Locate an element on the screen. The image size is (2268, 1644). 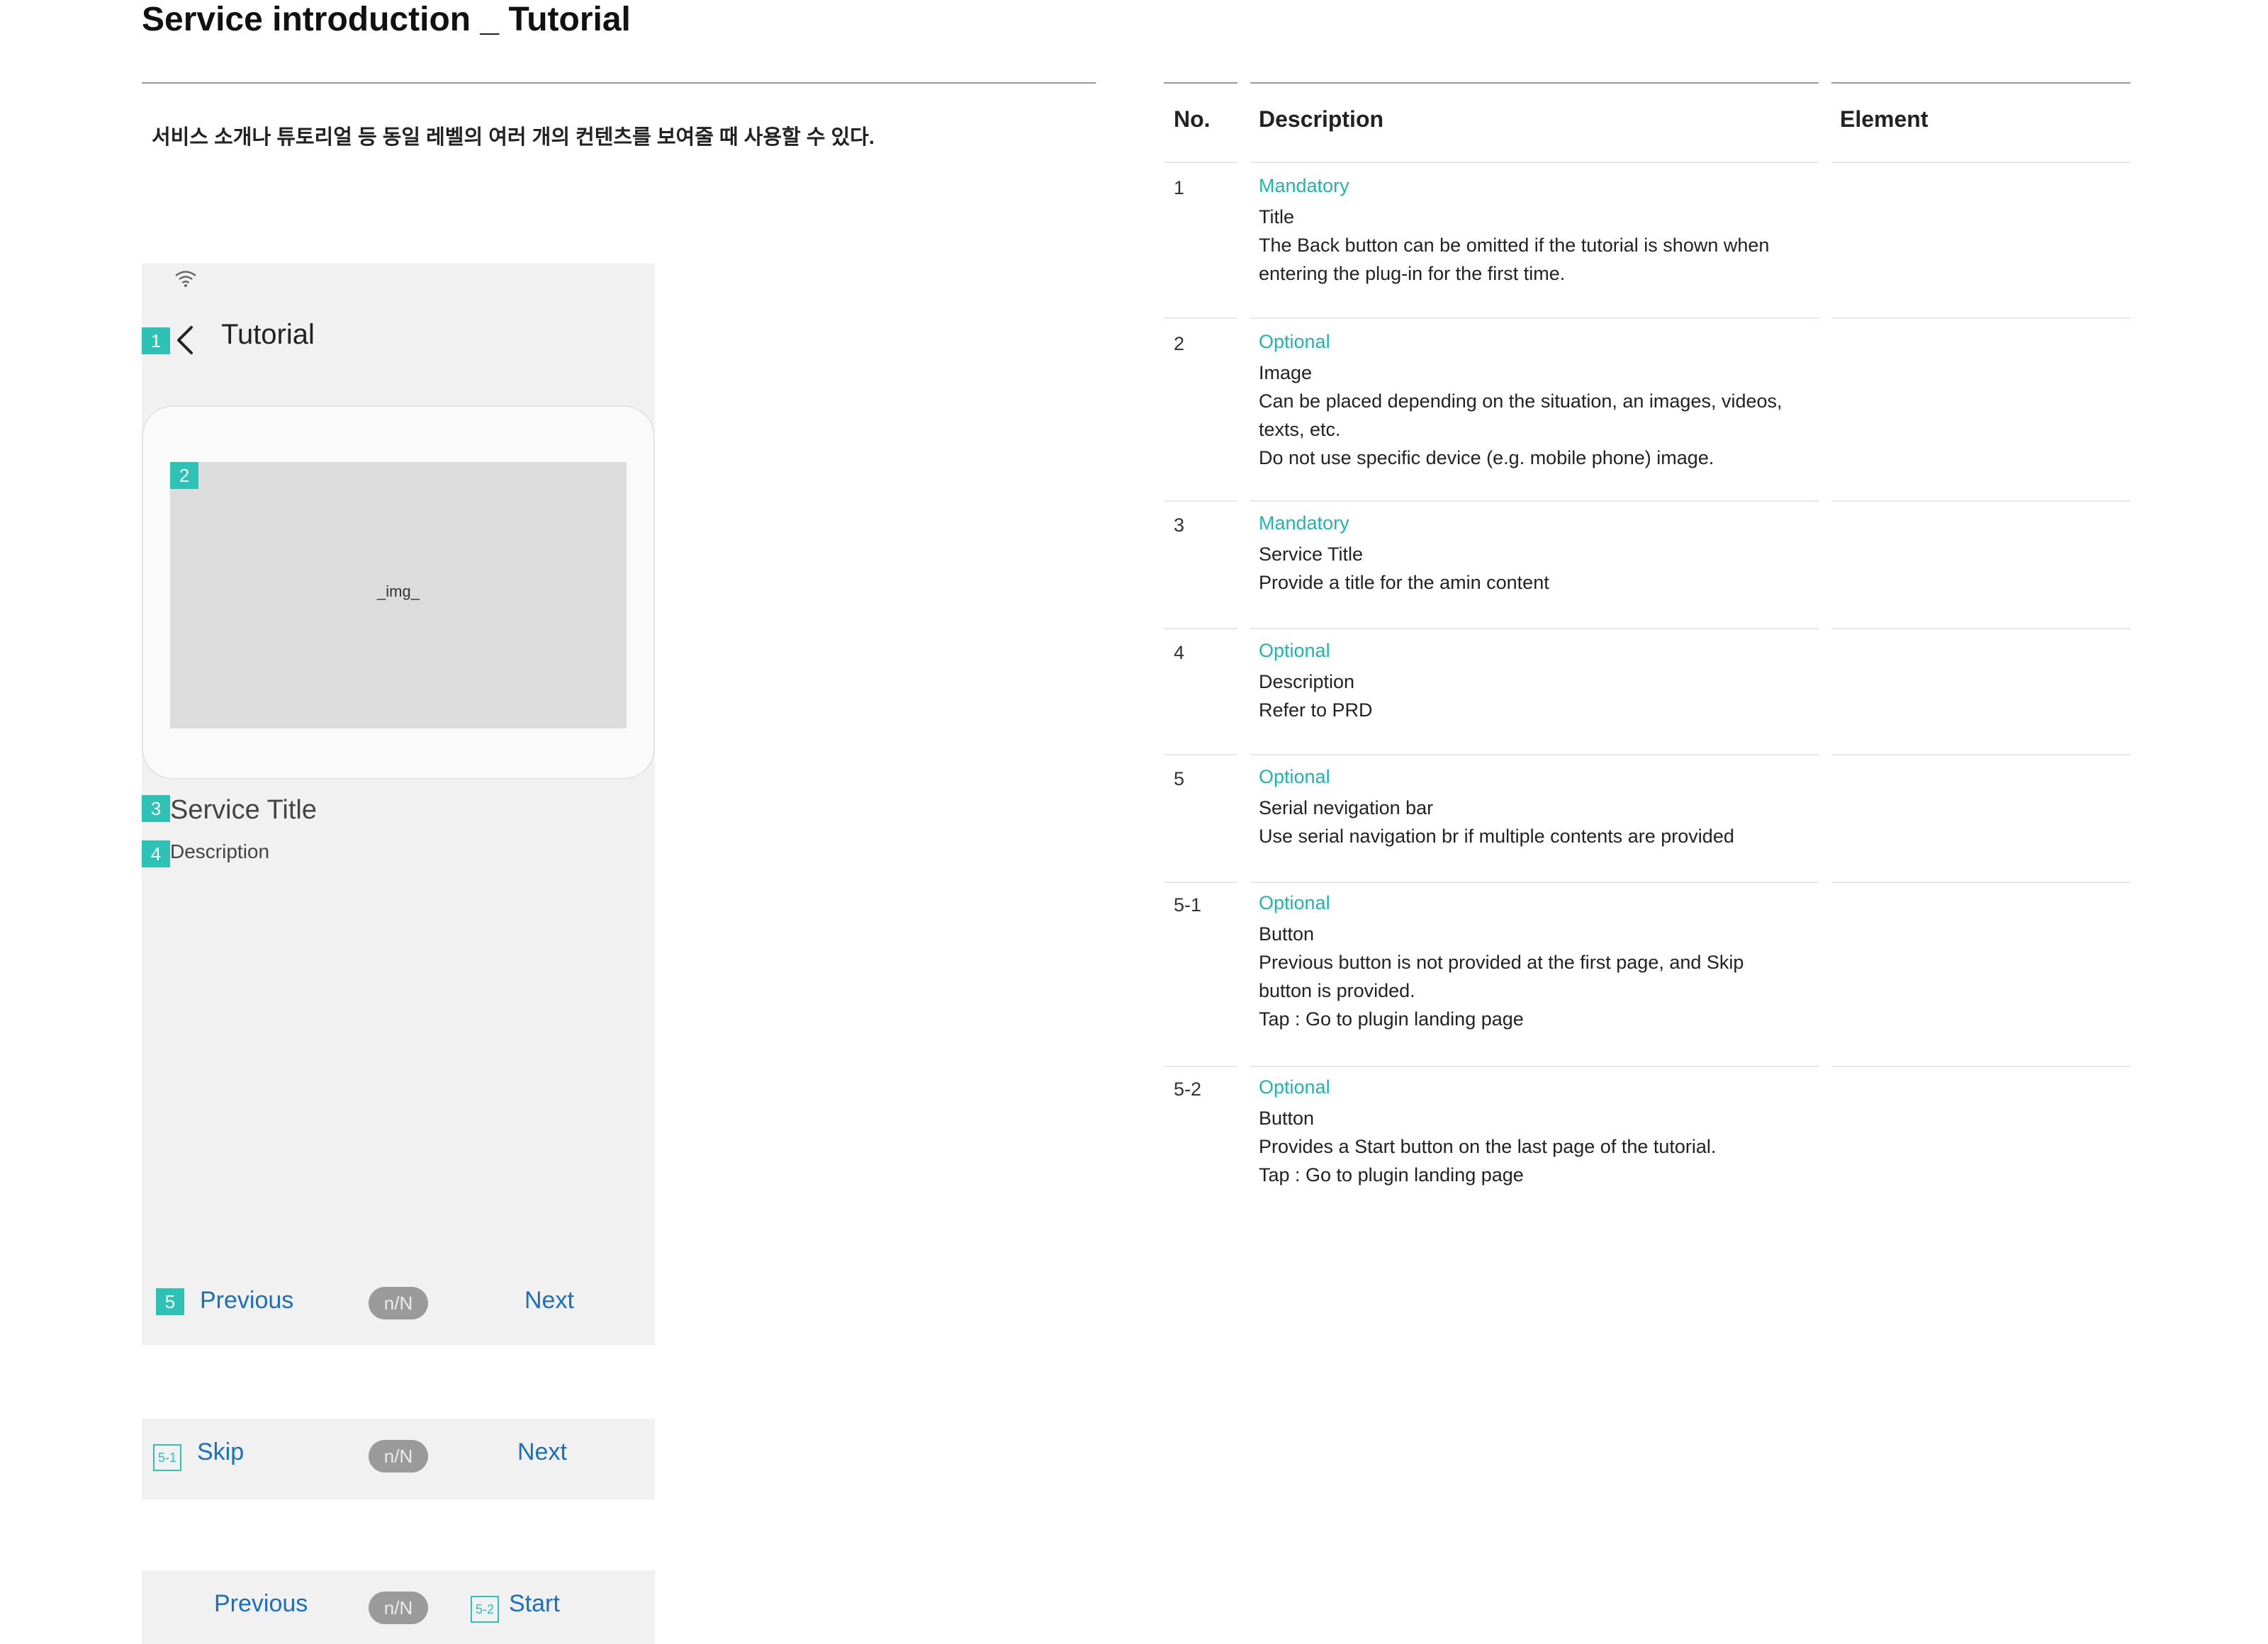
description-line: button is provided. is located at coordinates (1337, 991).